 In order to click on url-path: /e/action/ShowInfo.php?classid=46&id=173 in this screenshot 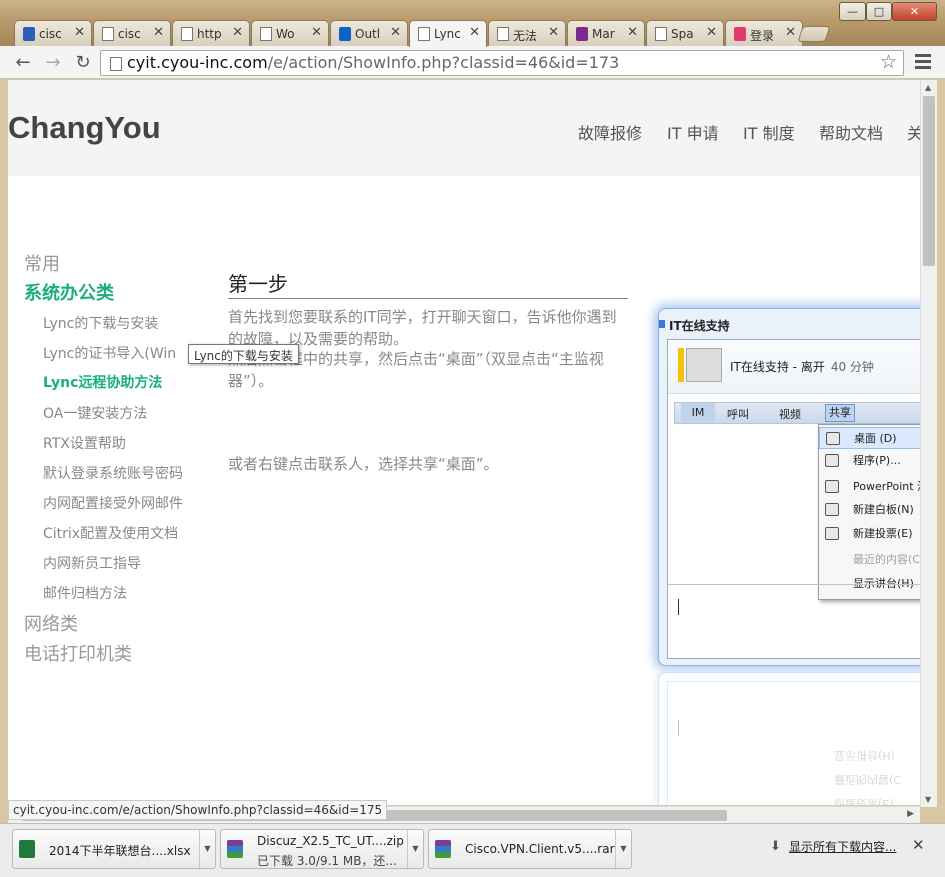, I will do `click(443, 62)`.